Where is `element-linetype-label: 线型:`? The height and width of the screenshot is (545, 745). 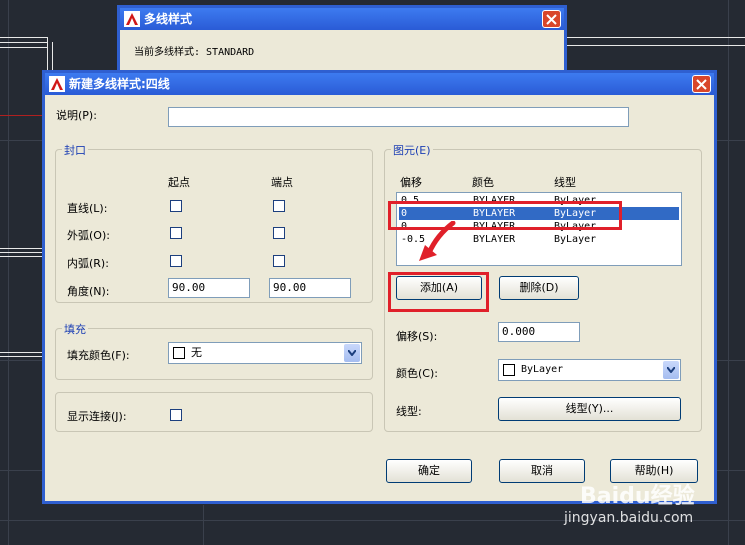 element-linetype-label: 线型: is located at coordinates (409, 411).